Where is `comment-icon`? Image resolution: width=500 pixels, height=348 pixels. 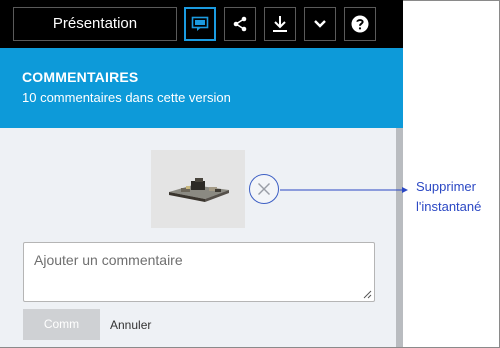 comment-icon is located at coordinates (200, 23).